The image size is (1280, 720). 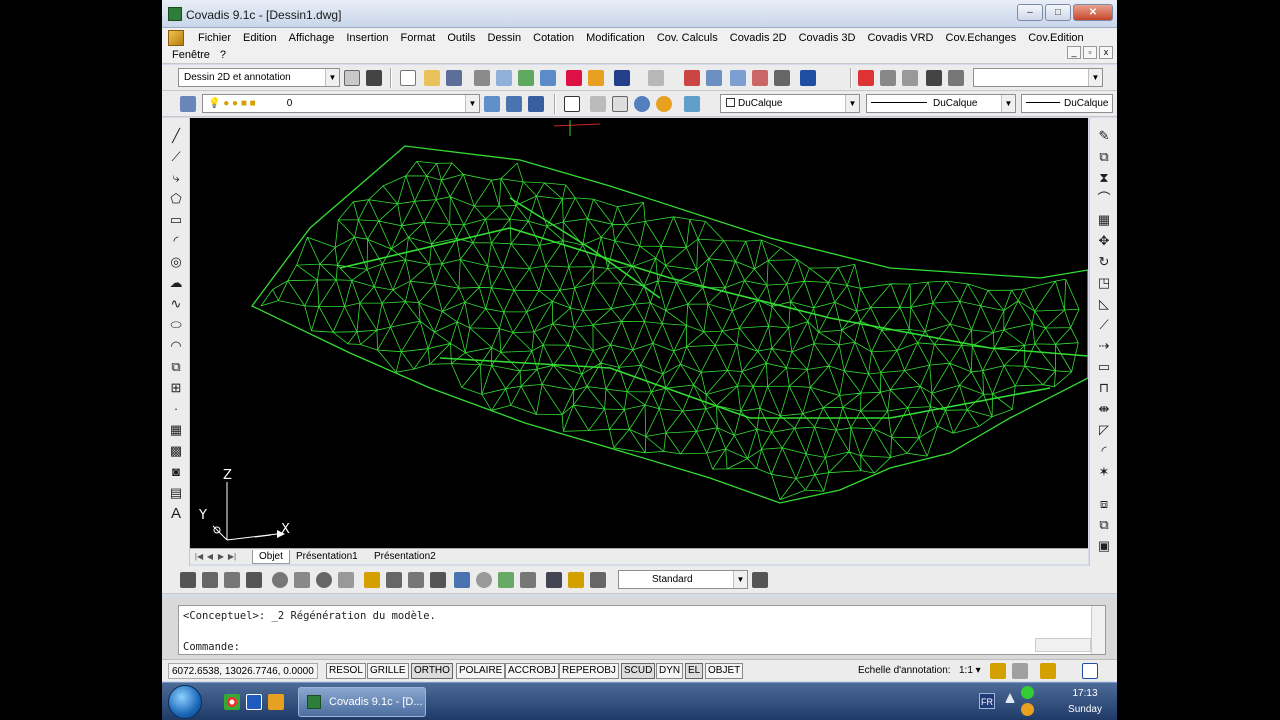 I want to click on zoom-realtime-icon, so click(x=888, y=78).